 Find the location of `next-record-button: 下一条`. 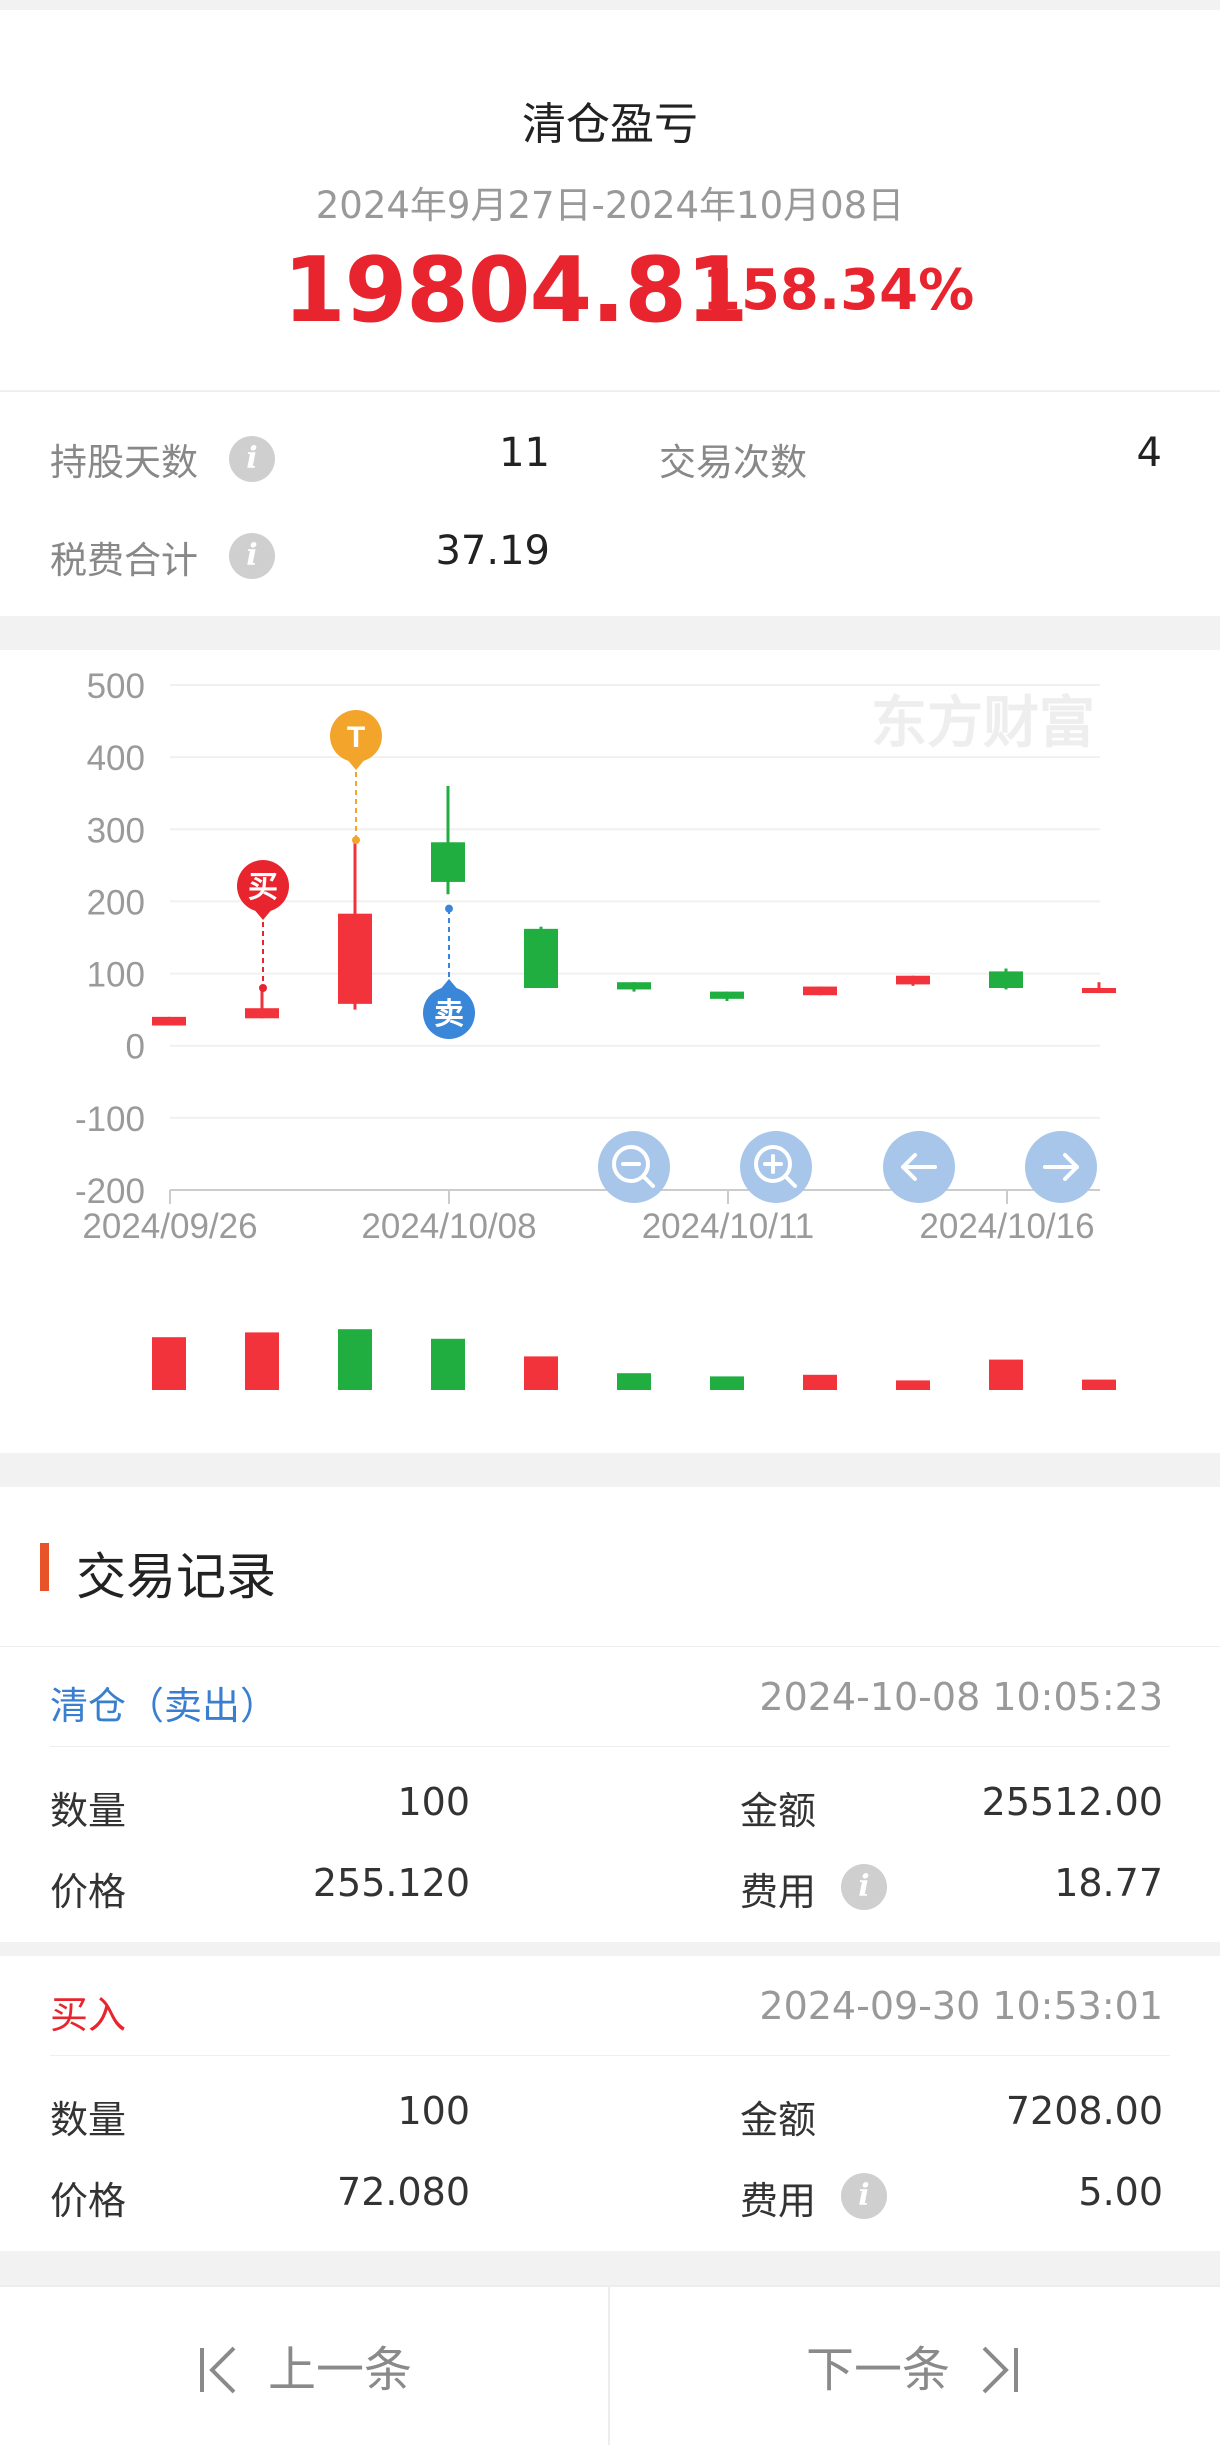

next-record-button: 下一条 is located at coordinates (914, 2366).